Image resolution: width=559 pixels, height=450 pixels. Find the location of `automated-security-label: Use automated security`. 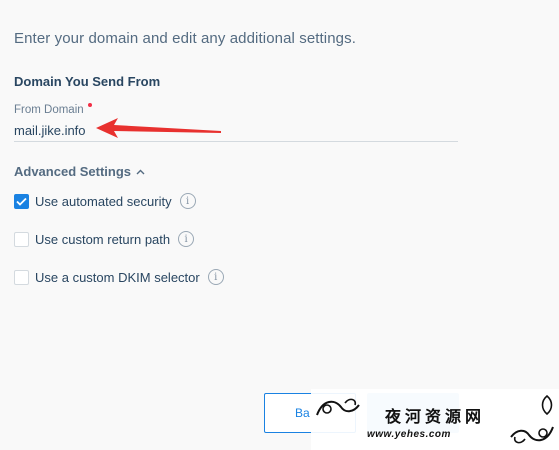

automated-security-label: Use automated security is located at coordinates (103, 201).